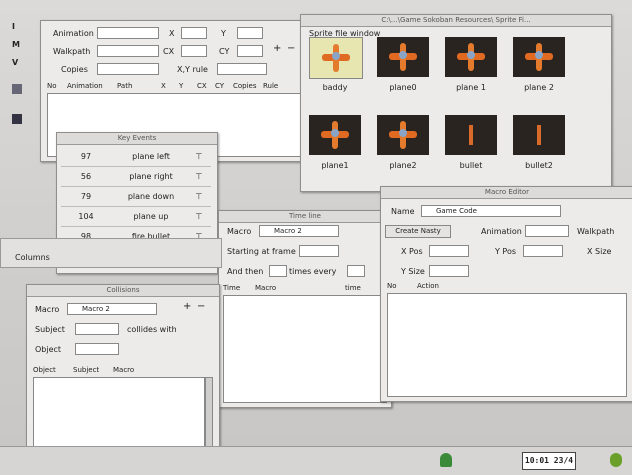  What do you see at coordinates (17, 63) in the screenshot?
I see `tool-icon-3: V` at bounding box center [17, 63].